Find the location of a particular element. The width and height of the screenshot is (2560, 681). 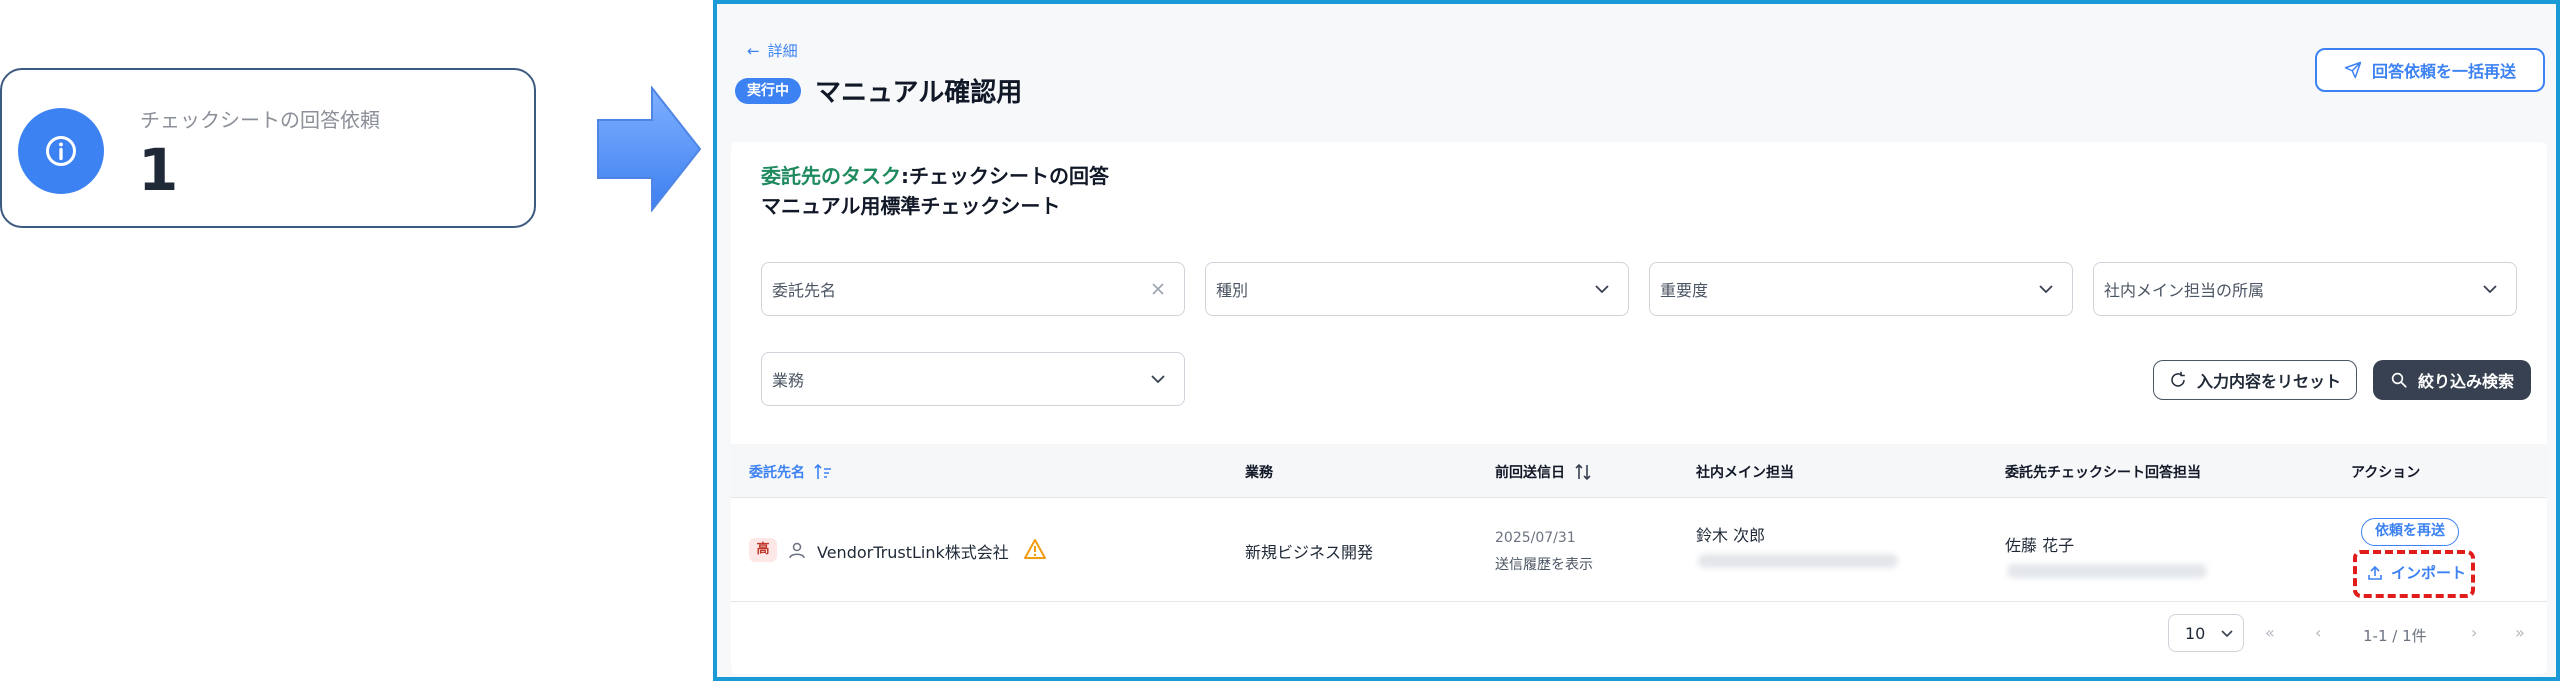

vendor-name: VendorTrustLink株式会社 is located at coordinates (913, 551).